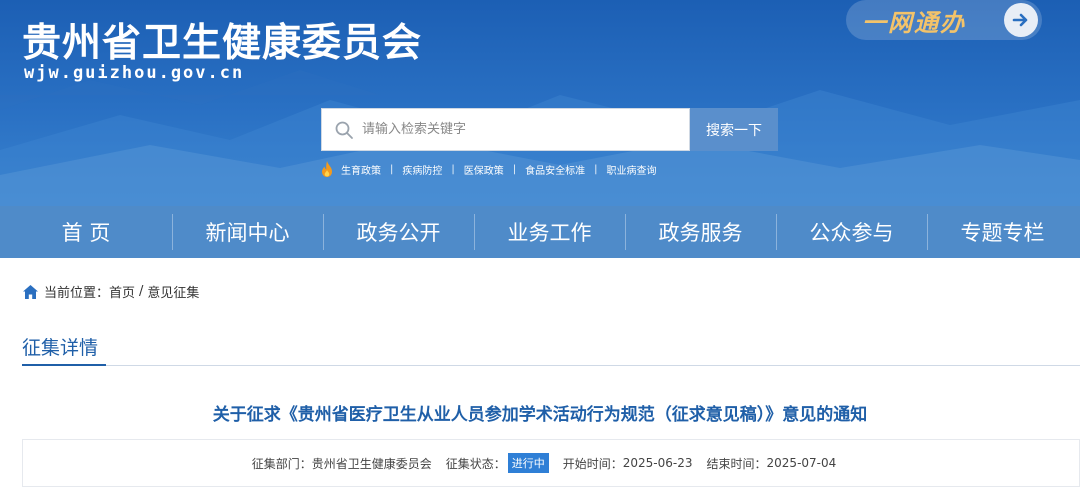 The image size is (1080, 495). What do you see at coordinates (657, 463) in the screenshot?
I see `start-time-value: 2025-06-23` at bounding box center [657, 463].